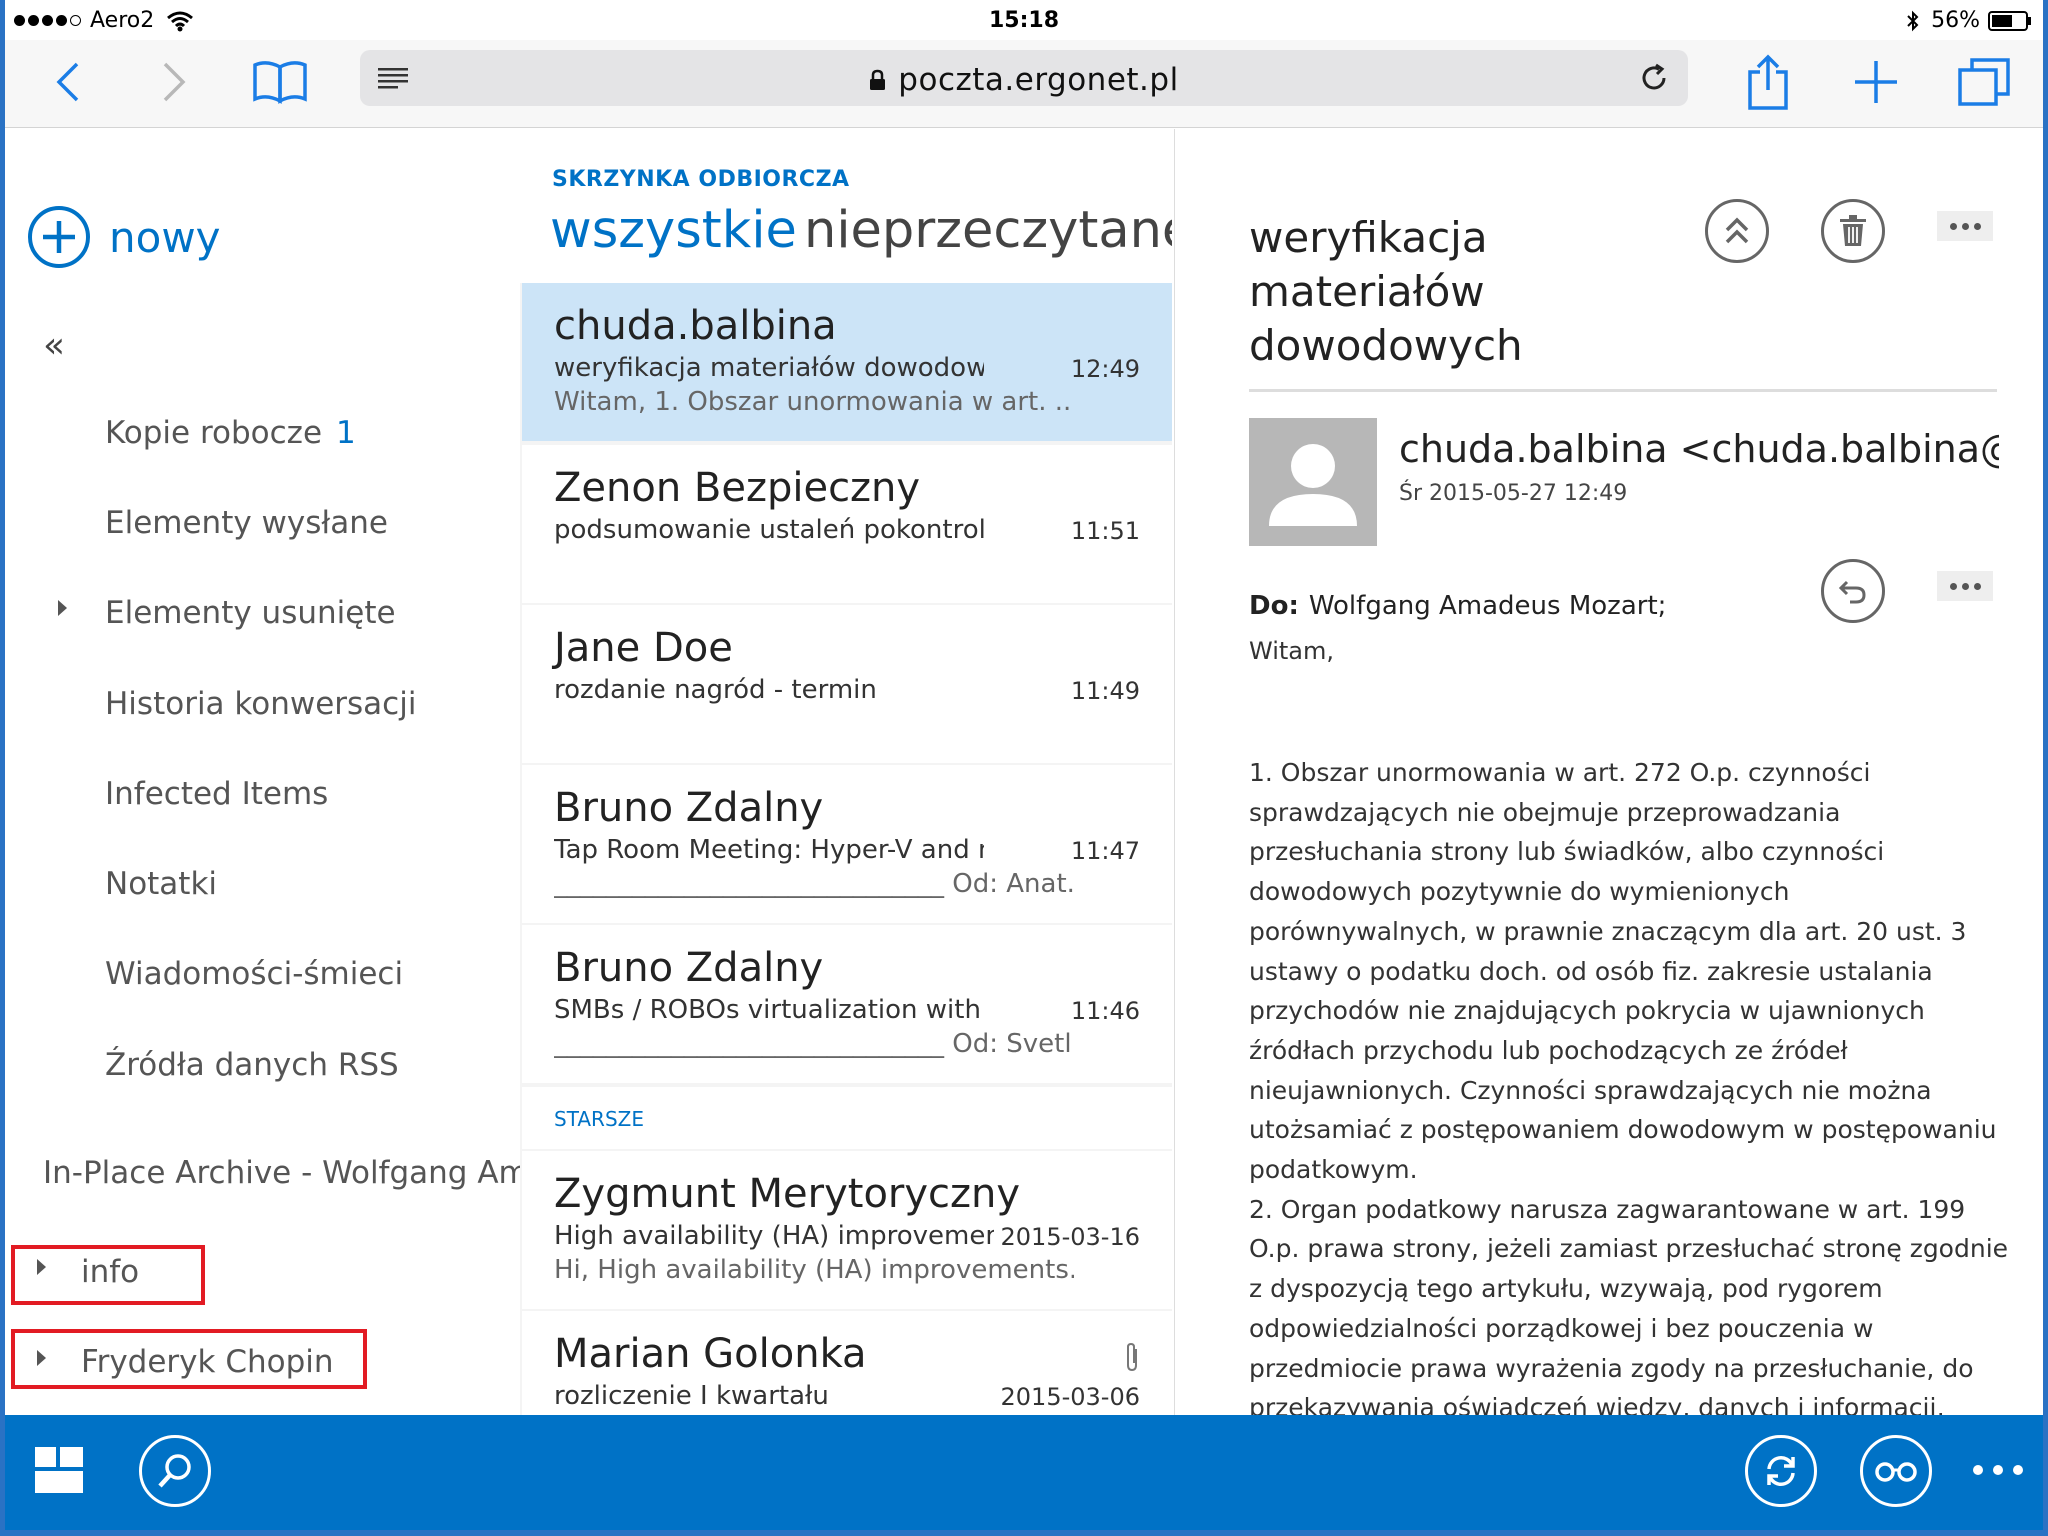 The height and width of the screenshot is (1536, 2048). Describe the element at coordinates (1105, 531) in the screenshot. I see `message-time: 11:51` at that location.